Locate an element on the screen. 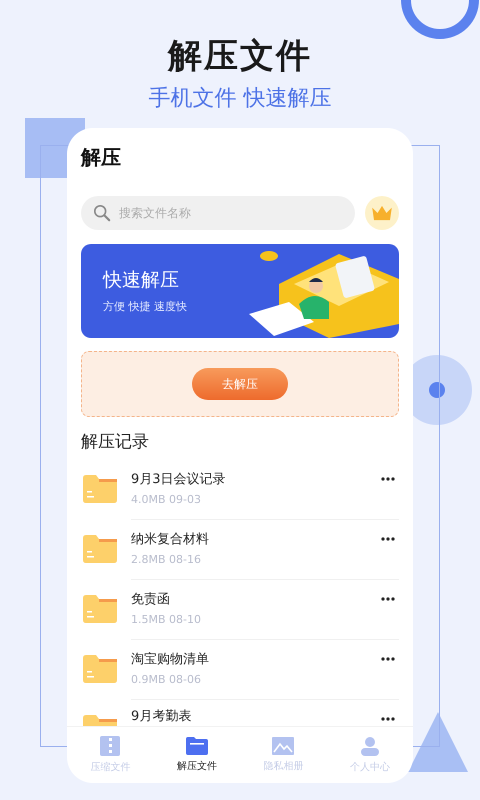 Image resolution: width=480 pixels, height=800 pixels. search-field: 搜索文件名称 is located at coordinates (218, 213).